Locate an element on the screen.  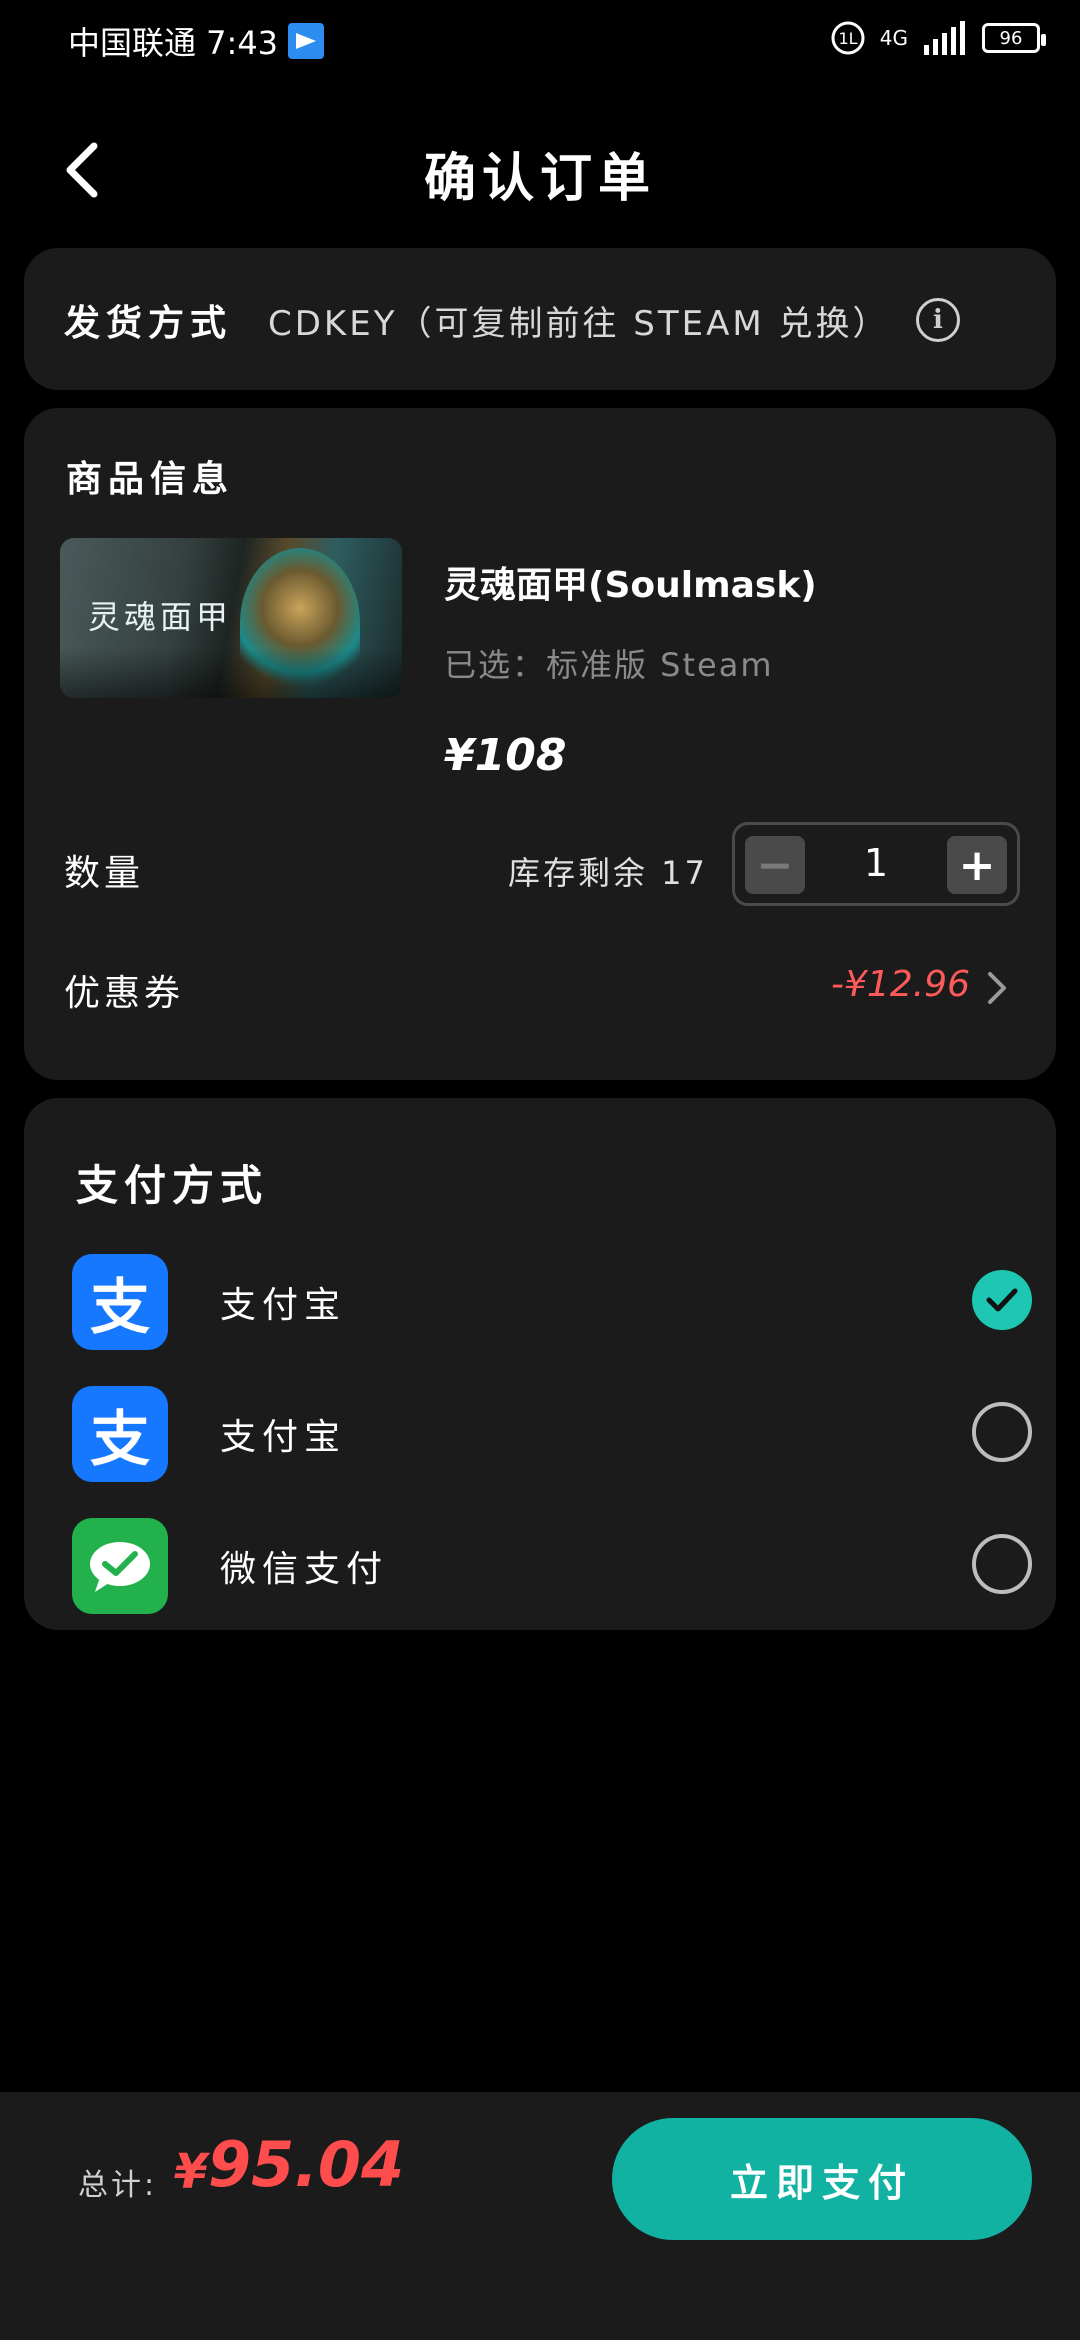
battery-icon: 96 is located at coordinates (1014, 38).